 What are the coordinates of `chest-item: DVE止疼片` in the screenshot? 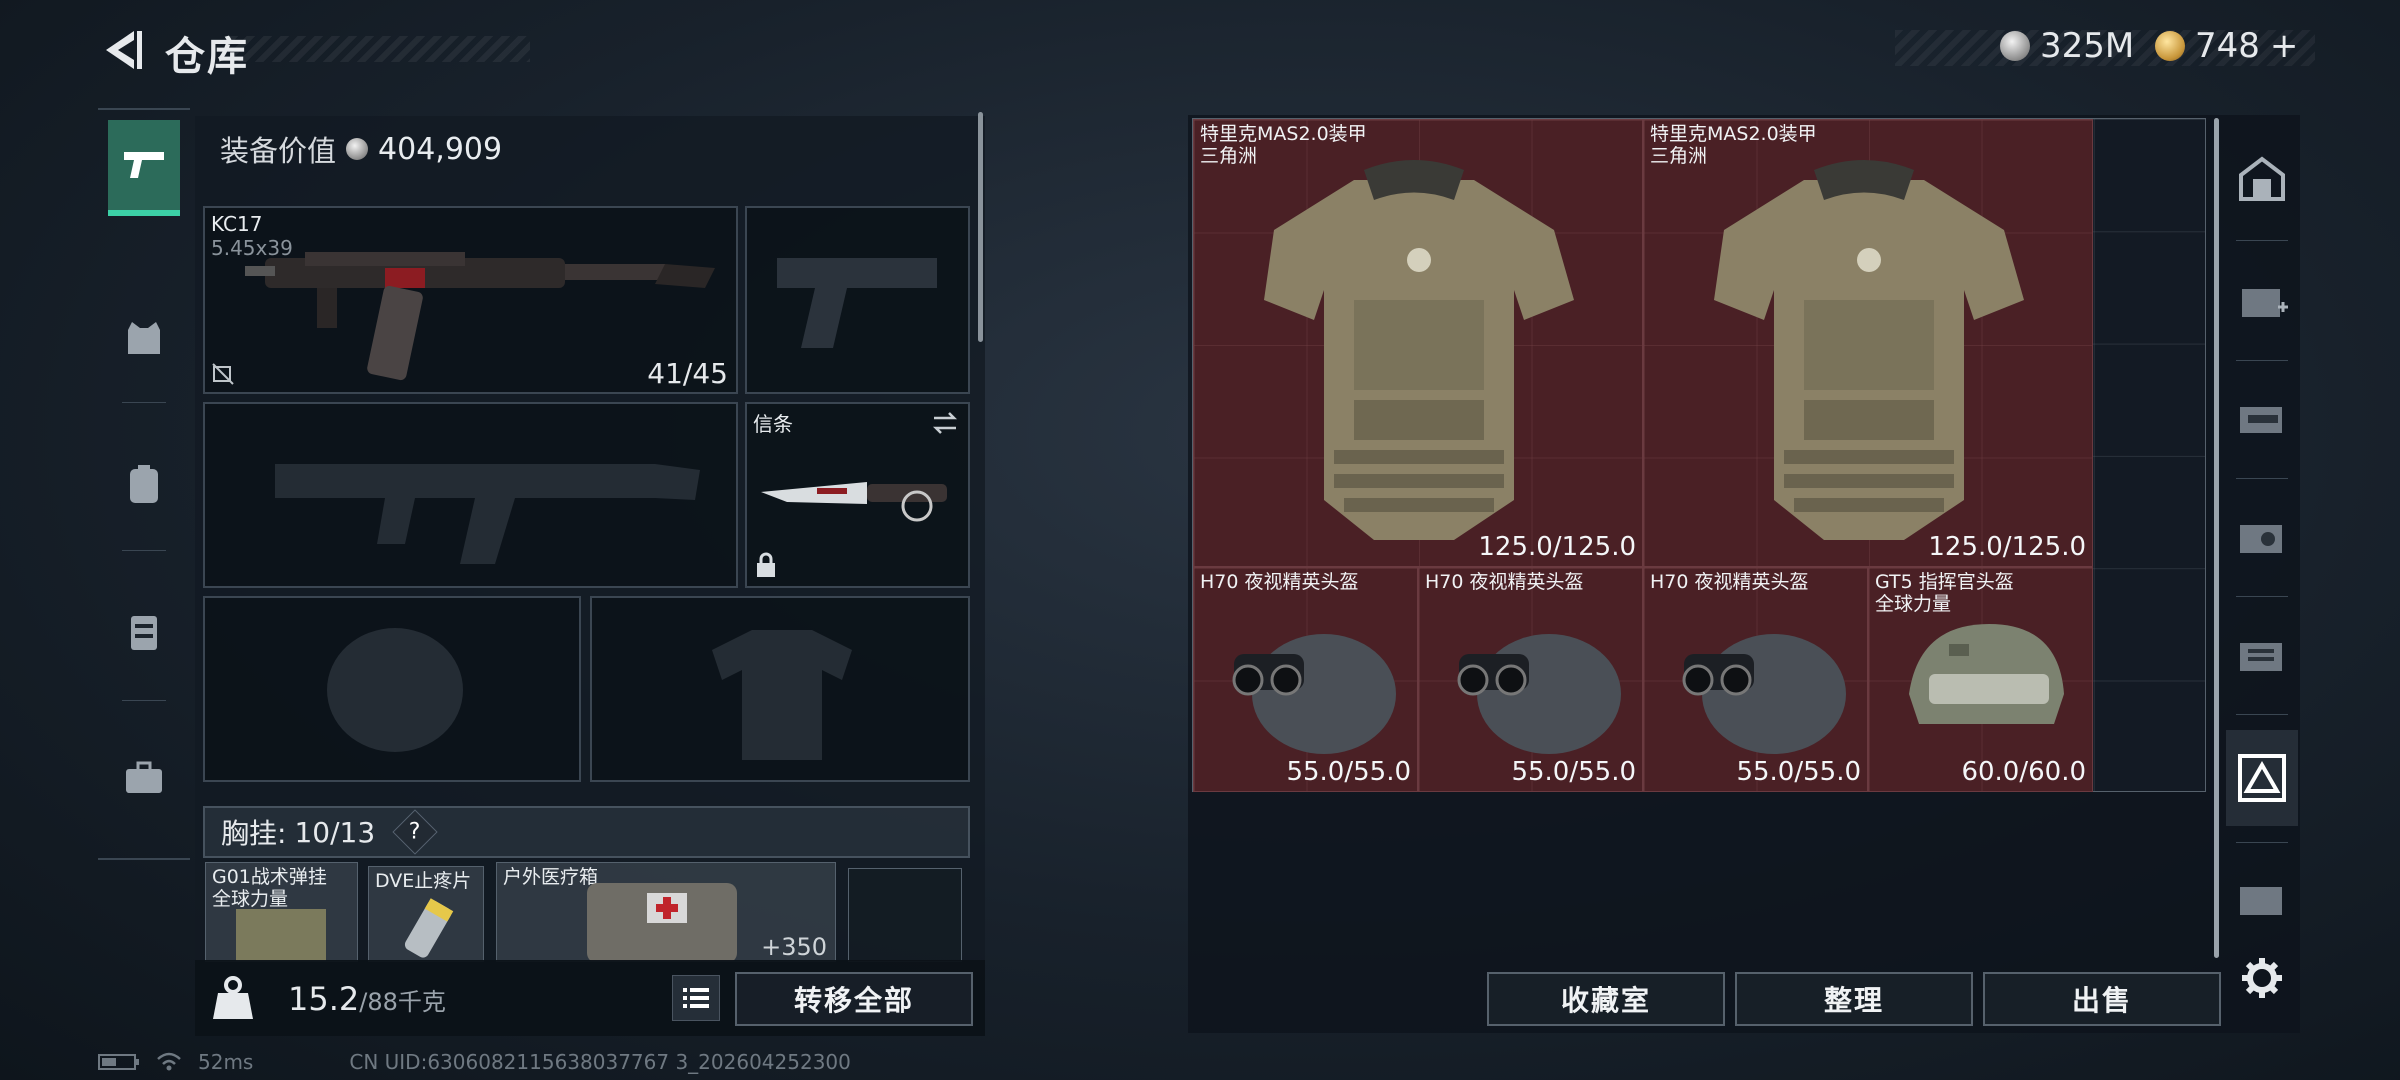 It's located at (426, 914).